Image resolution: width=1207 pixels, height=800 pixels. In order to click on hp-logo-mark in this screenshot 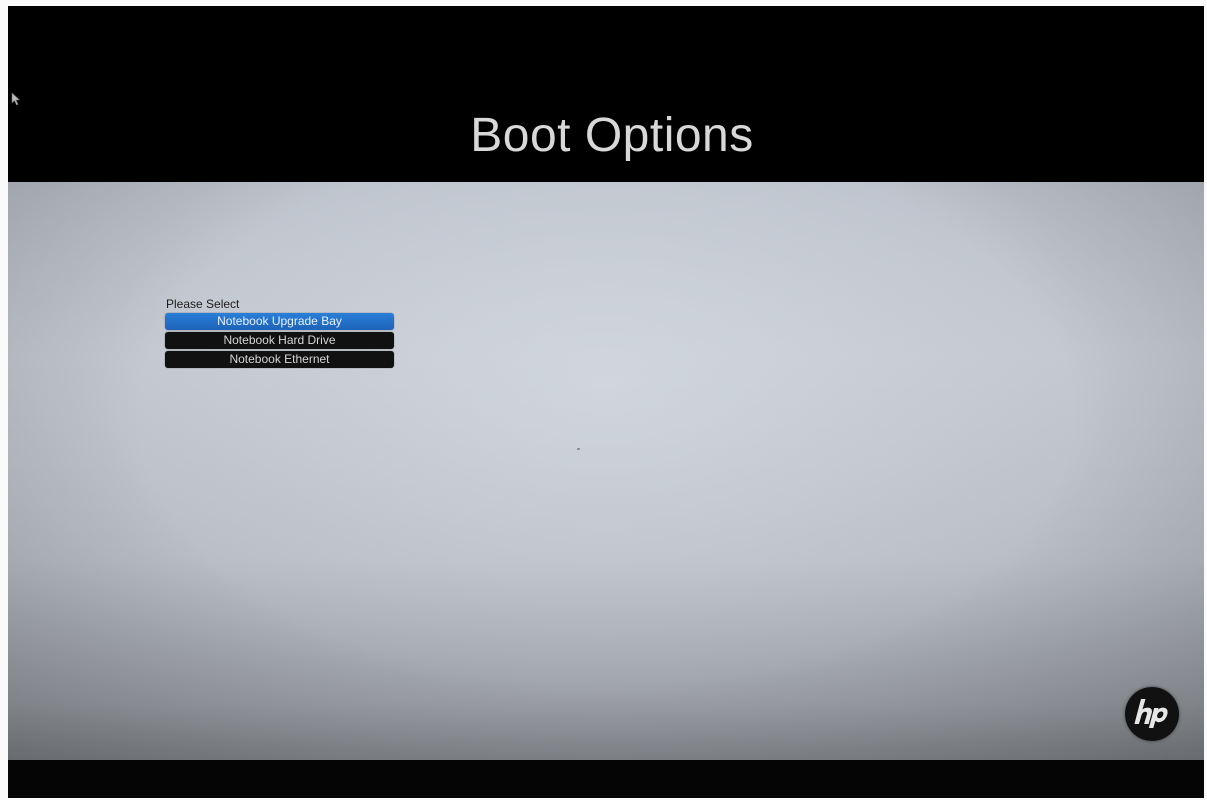, I will do `click(1151, 713)`.